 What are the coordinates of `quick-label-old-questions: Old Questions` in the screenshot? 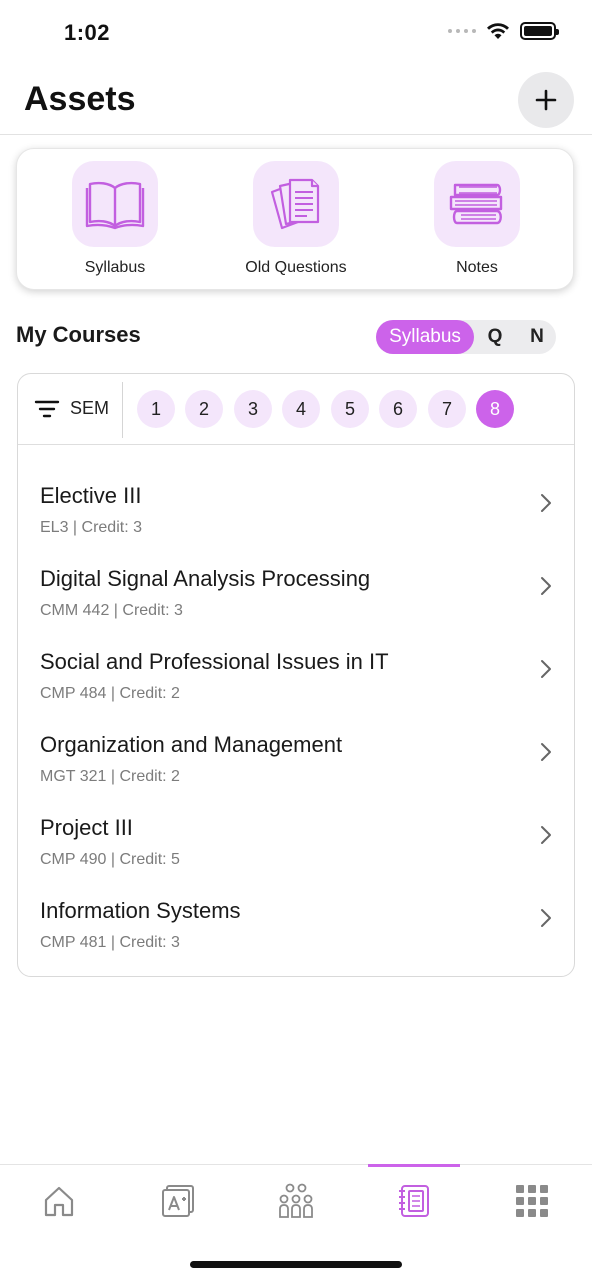 It's located at (296, 267).